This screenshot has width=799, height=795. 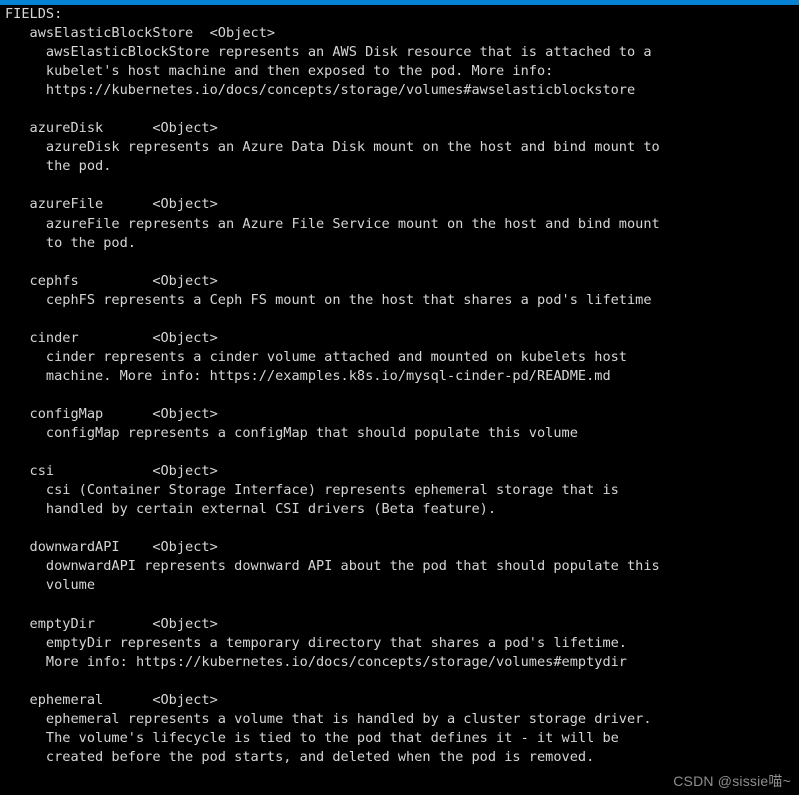 What do you see at coordinates (111, 547) in the screenshot?
I see `terminal-line: downwardAPI <Object>` at bounding box center [111, 547].